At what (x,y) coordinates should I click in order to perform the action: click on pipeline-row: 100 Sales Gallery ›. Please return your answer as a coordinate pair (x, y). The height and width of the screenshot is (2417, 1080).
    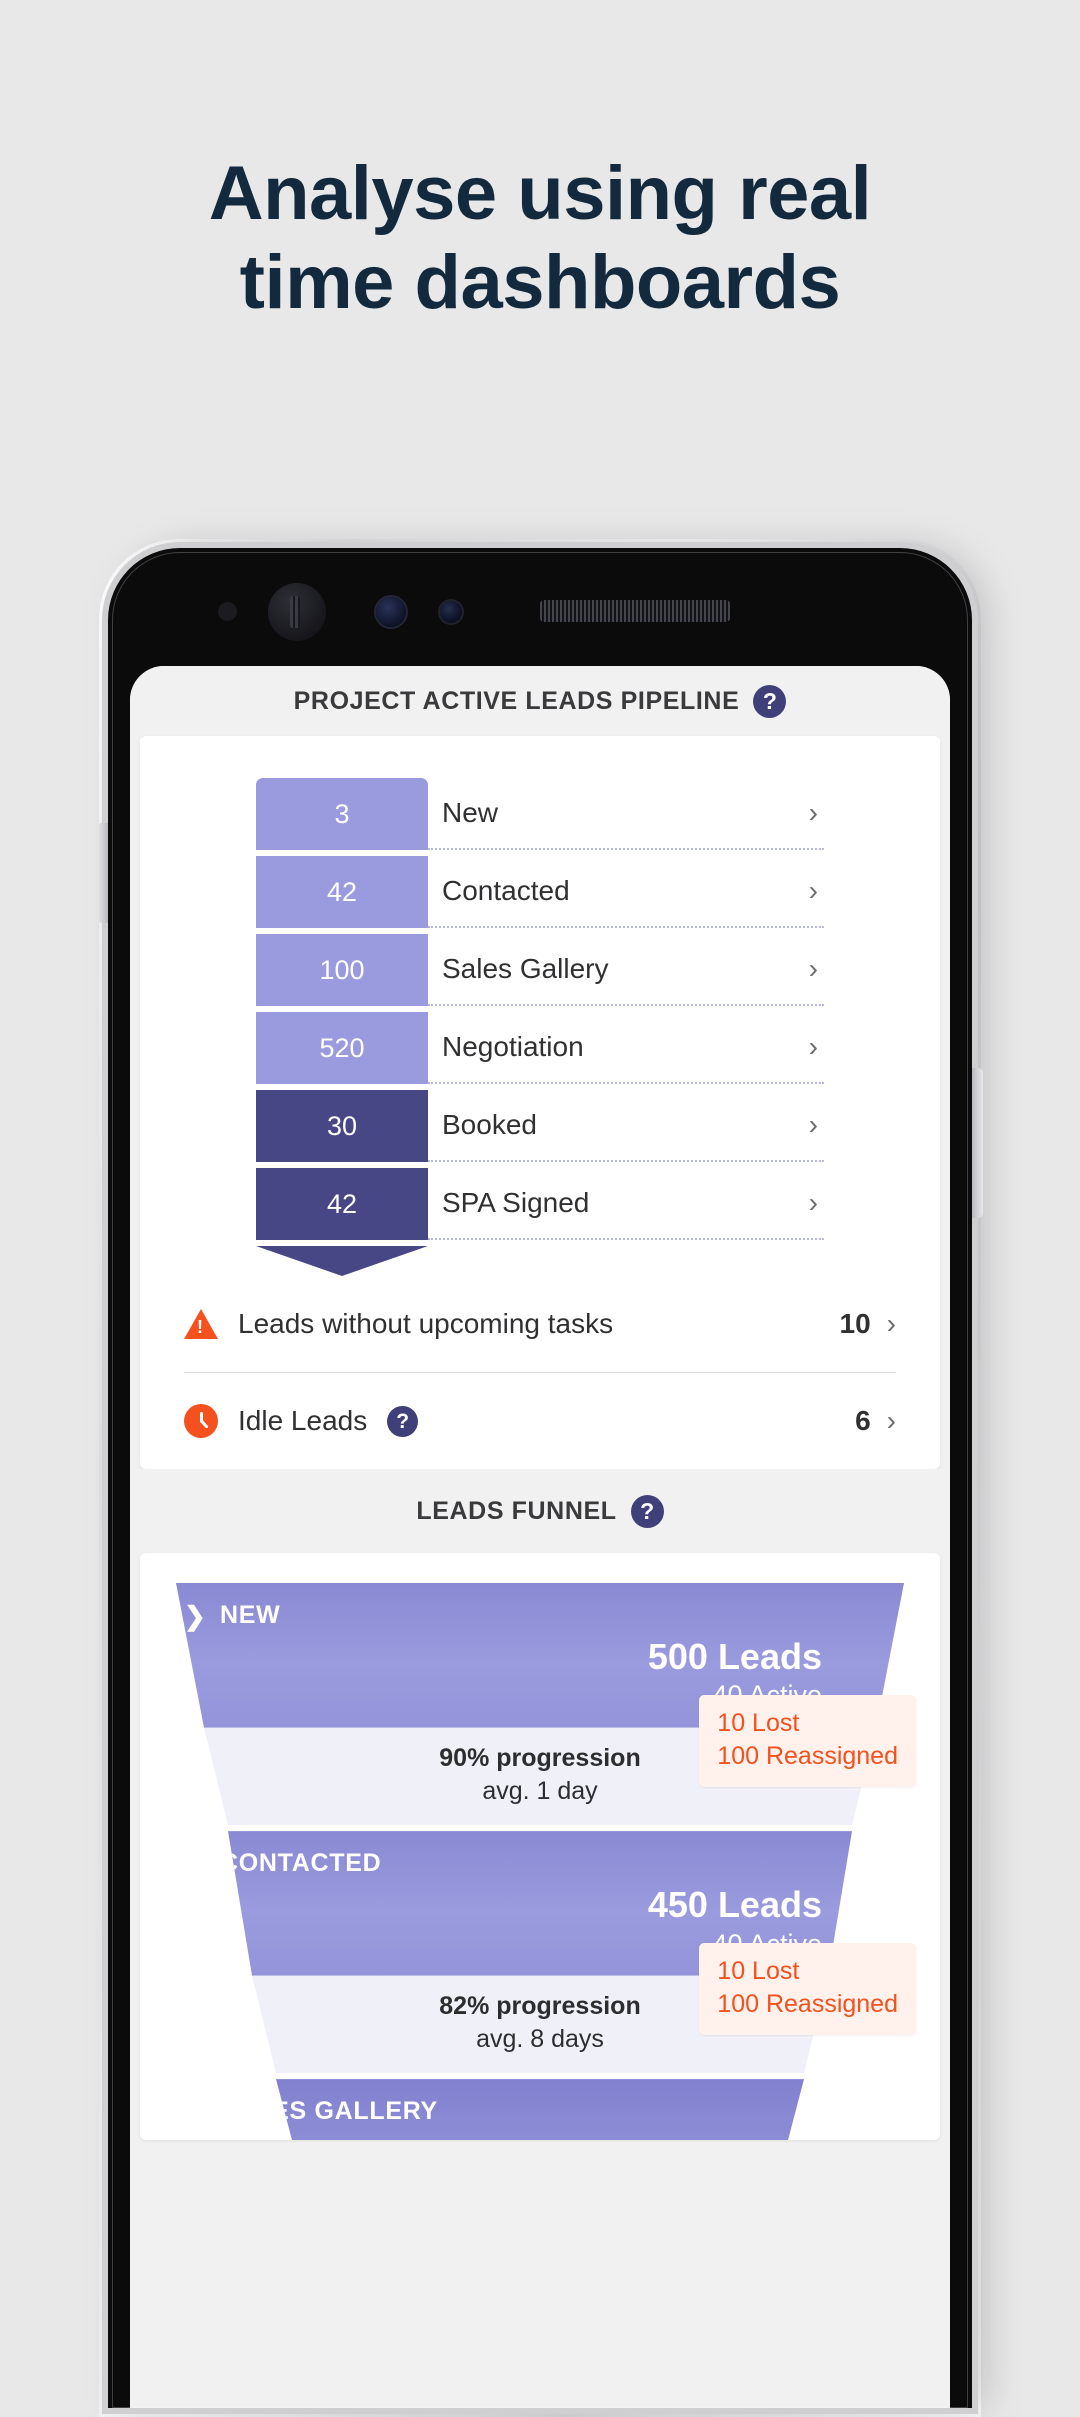
    Looking at the image, I should click on (540, 970).